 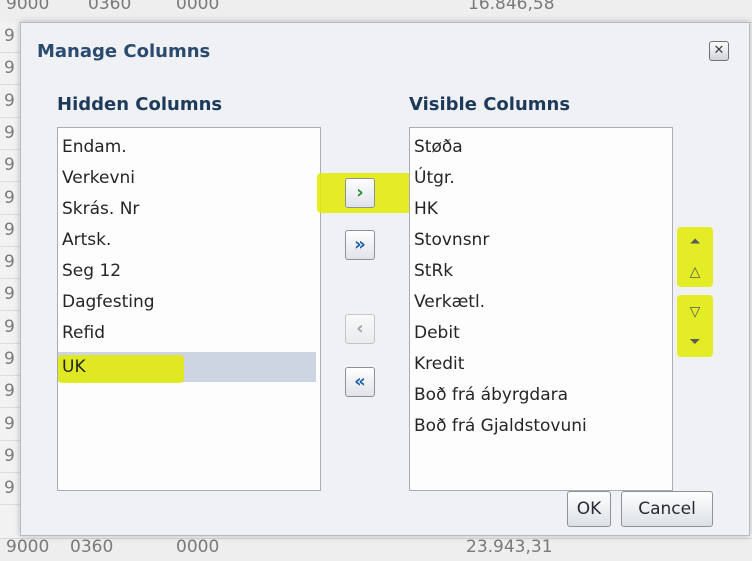 What do you see at coordinates (449, 302) in the screenshot?
I see `list-item: Verkætl.` at bounding box center [449, 302].